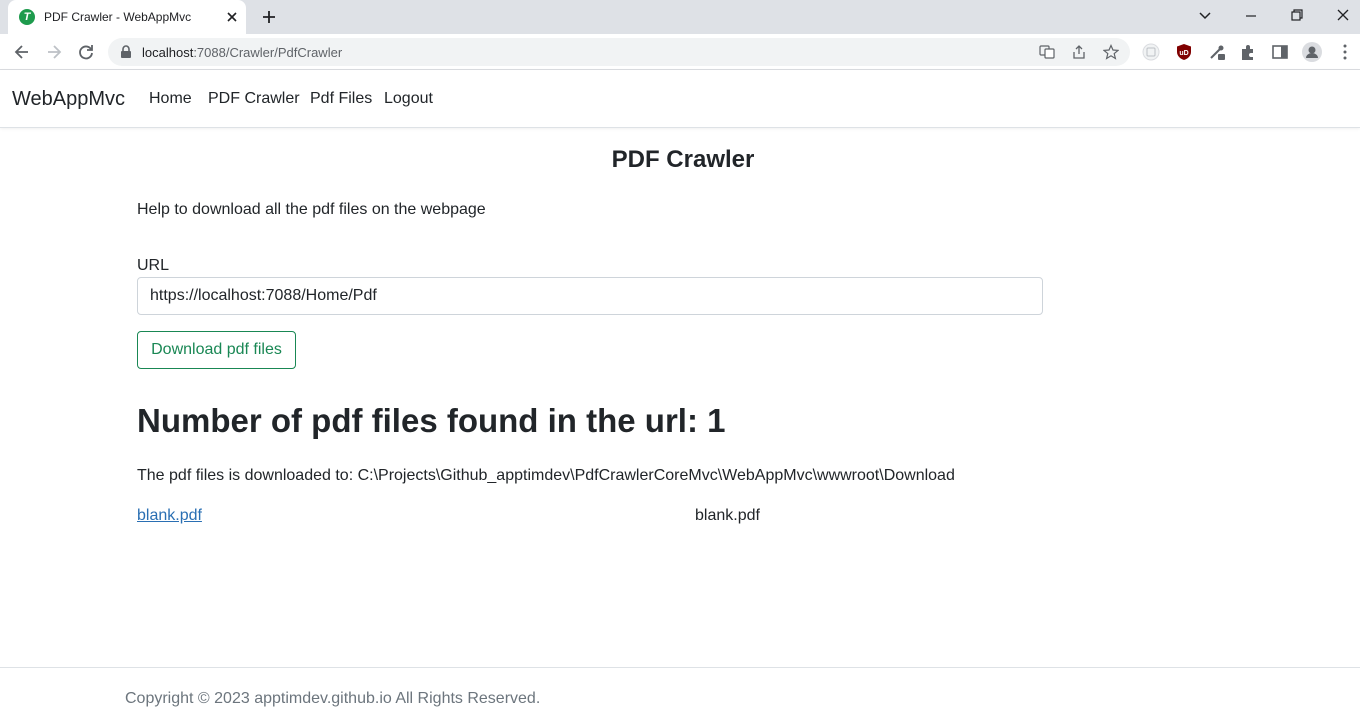 The width and height of the screenshot is (1360, 722). I want to click on new-tab-icon, so click(269, 17).